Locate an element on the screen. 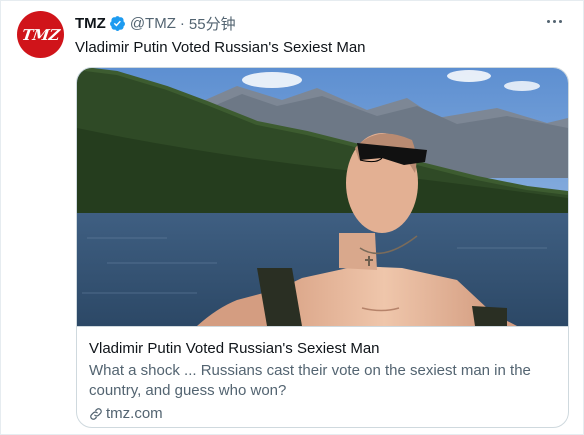  avatar-logo-text: TMZ is located at coordinates (40, 34).